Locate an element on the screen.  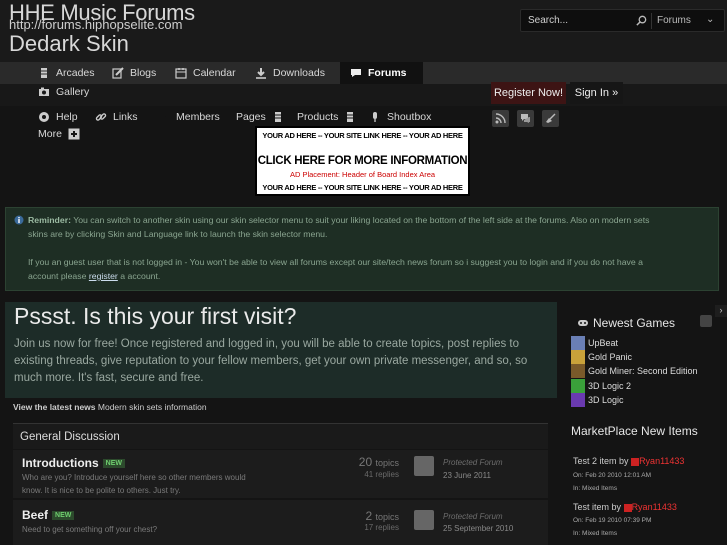
welcome-text-3: much more. It's fast, secure and free. is located at coordinates (109, 378).